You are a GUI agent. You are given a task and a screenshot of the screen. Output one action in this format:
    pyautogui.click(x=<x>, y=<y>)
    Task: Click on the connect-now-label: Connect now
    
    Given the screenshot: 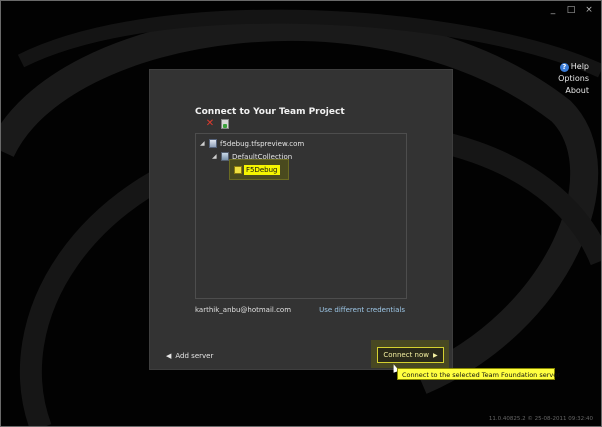 What is the action you would take?
    pyautogui.click(x=406, y=355)
    